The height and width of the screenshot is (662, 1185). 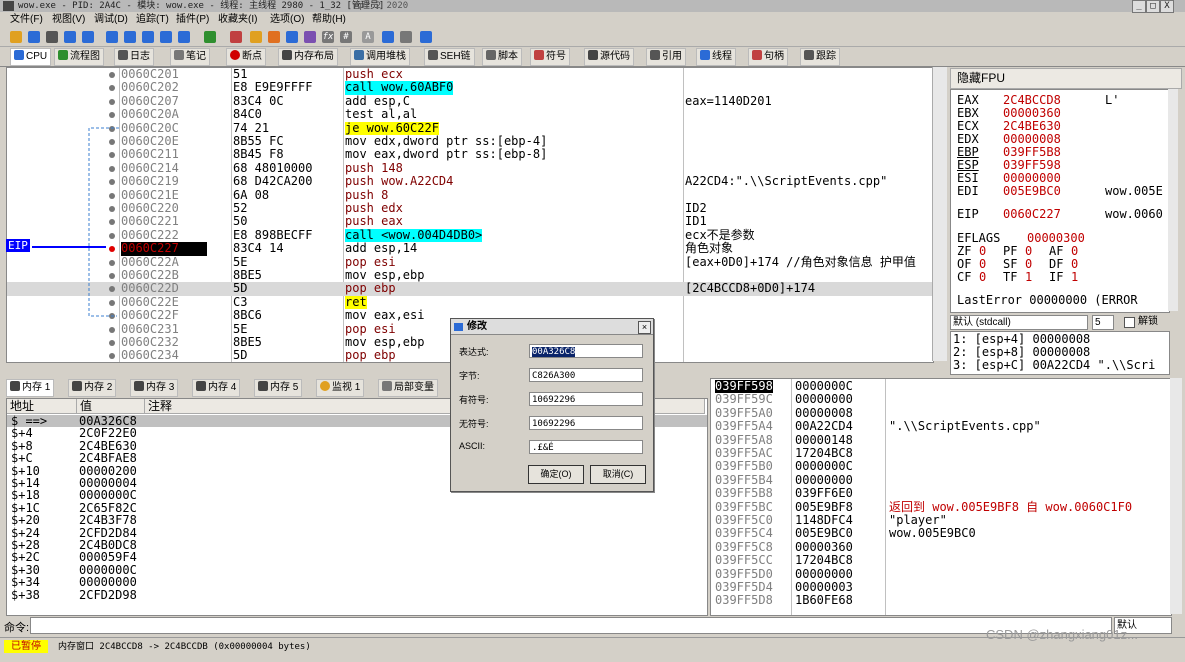 I want to click on ok-button: 确定(O), so click(x=556, y=474).